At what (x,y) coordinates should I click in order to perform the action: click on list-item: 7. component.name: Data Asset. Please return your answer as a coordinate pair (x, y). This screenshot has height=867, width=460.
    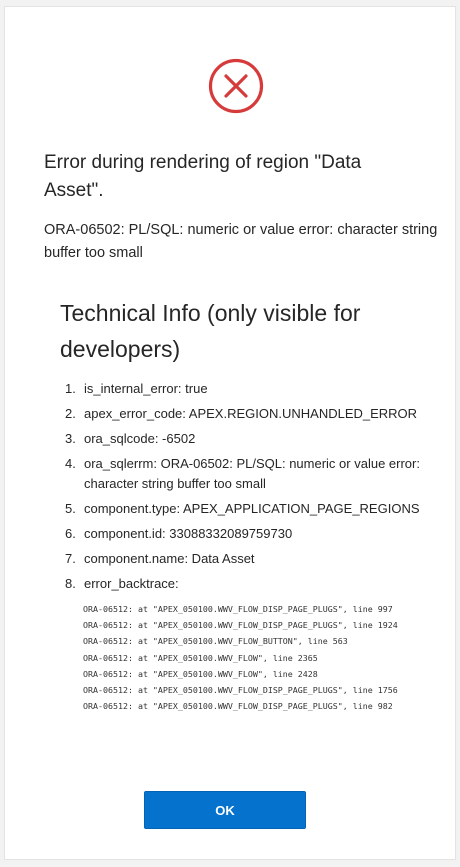
    Looking at the image, I should click on (250, 559).